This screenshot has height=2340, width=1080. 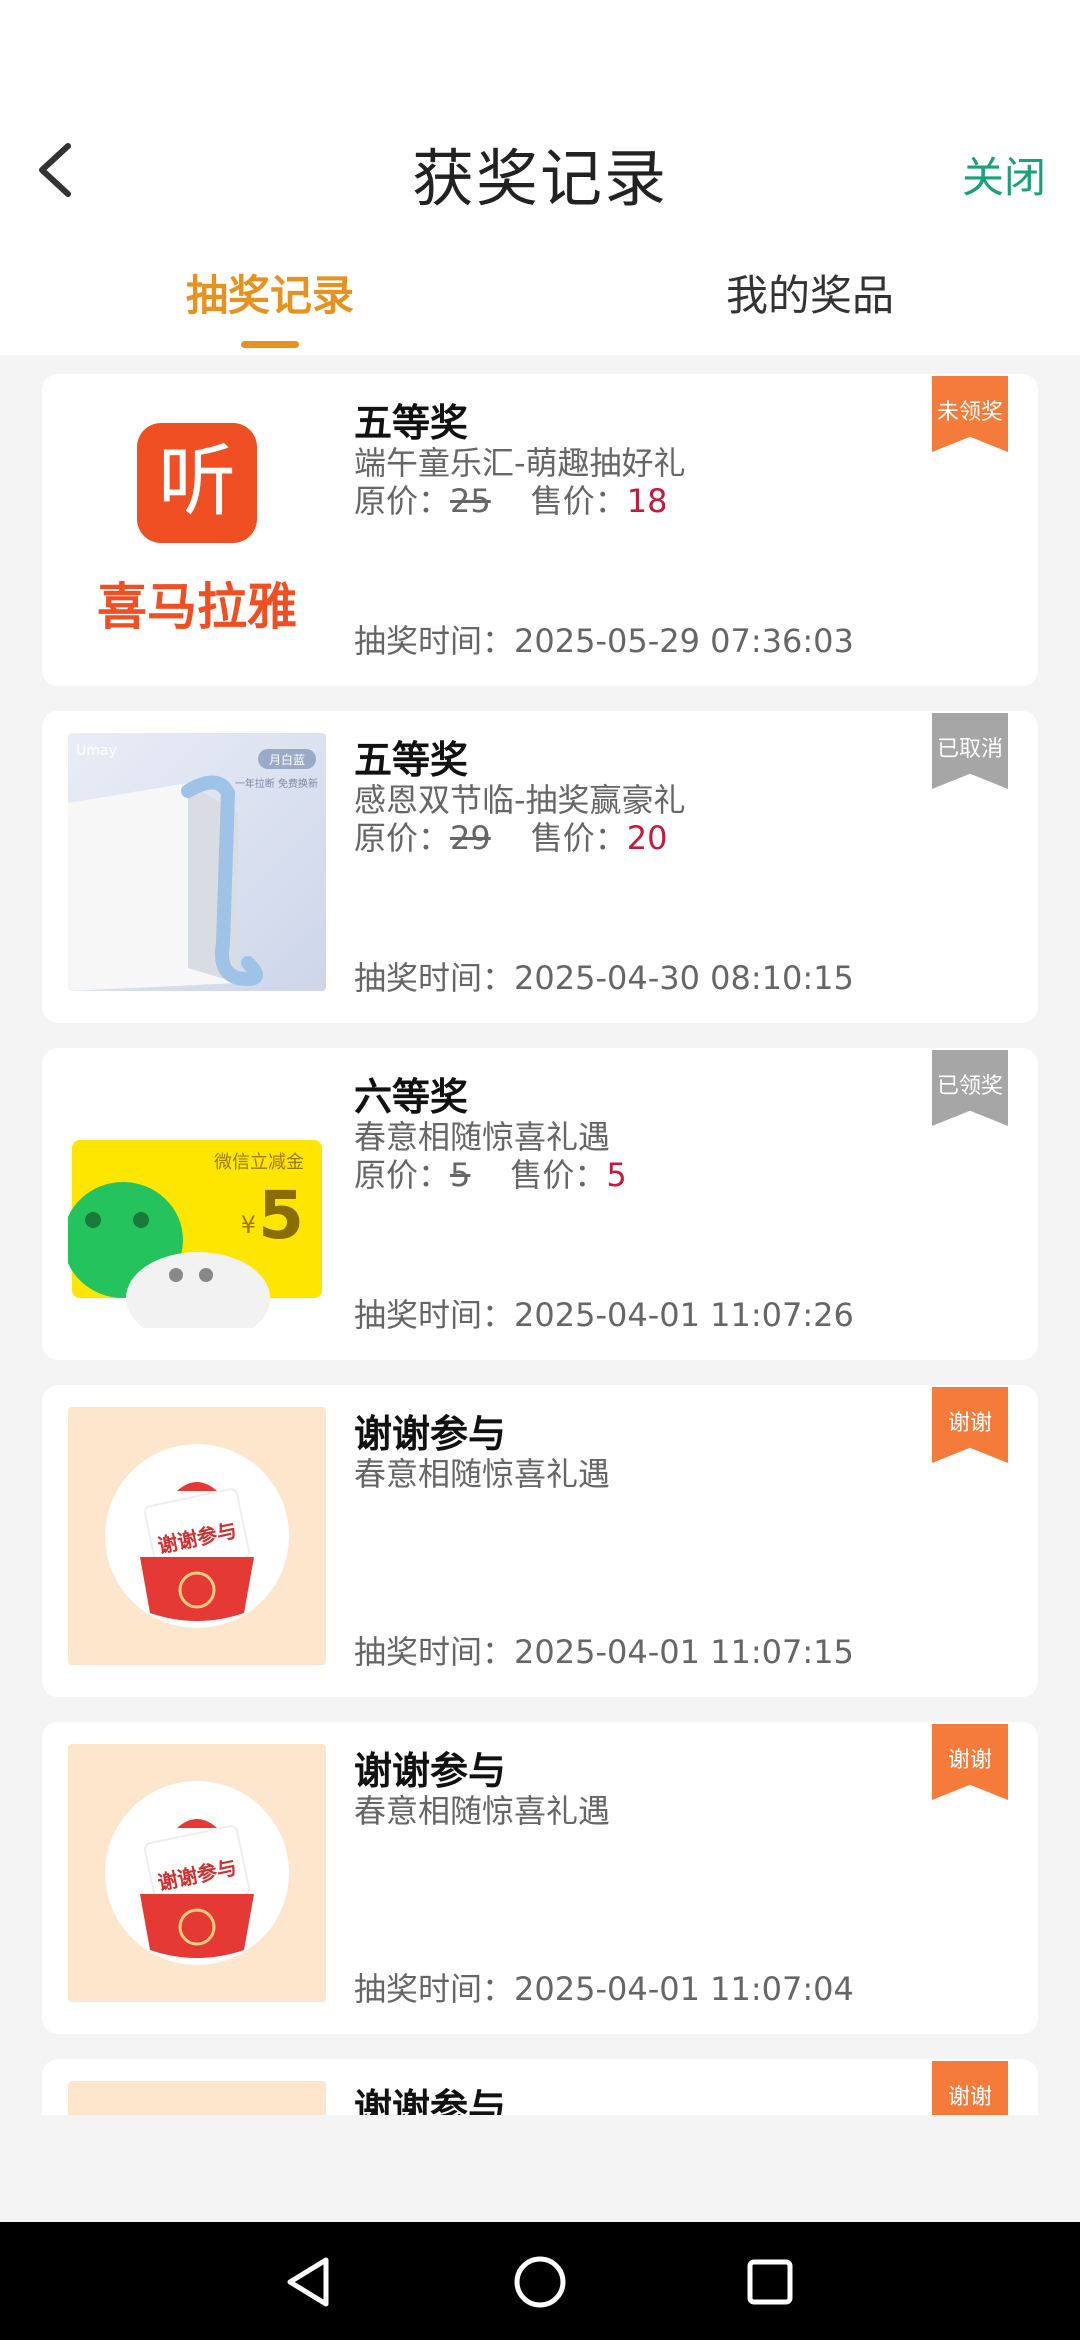 I want to click on original-price: 5, so click(x=460, y=1175).